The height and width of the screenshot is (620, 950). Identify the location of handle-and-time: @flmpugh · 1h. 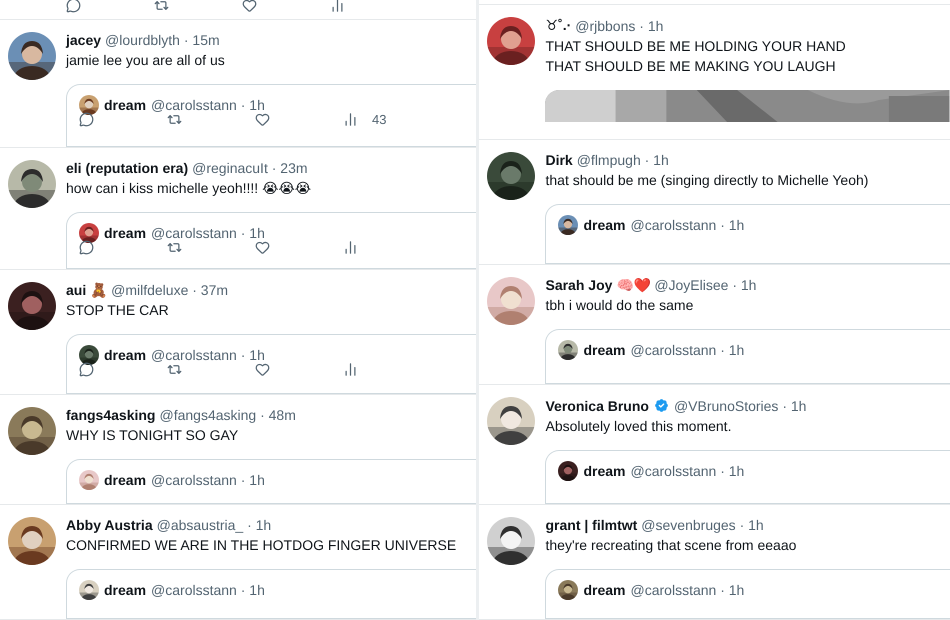
(622, 160).